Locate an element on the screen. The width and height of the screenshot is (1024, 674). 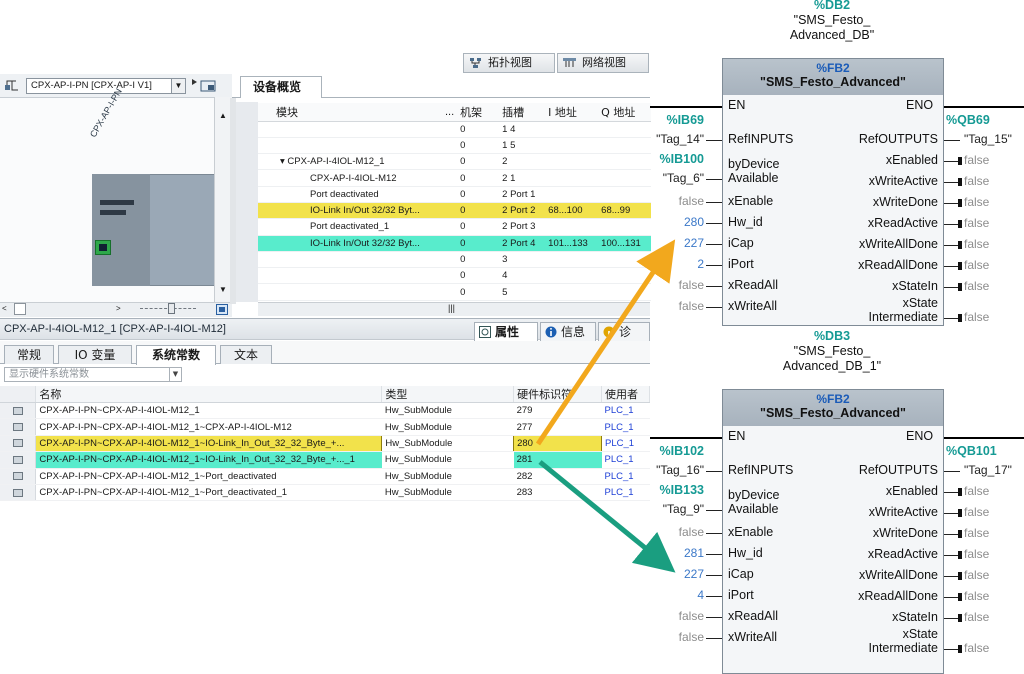
annotation-arrows is located at coordinates (605, 406).